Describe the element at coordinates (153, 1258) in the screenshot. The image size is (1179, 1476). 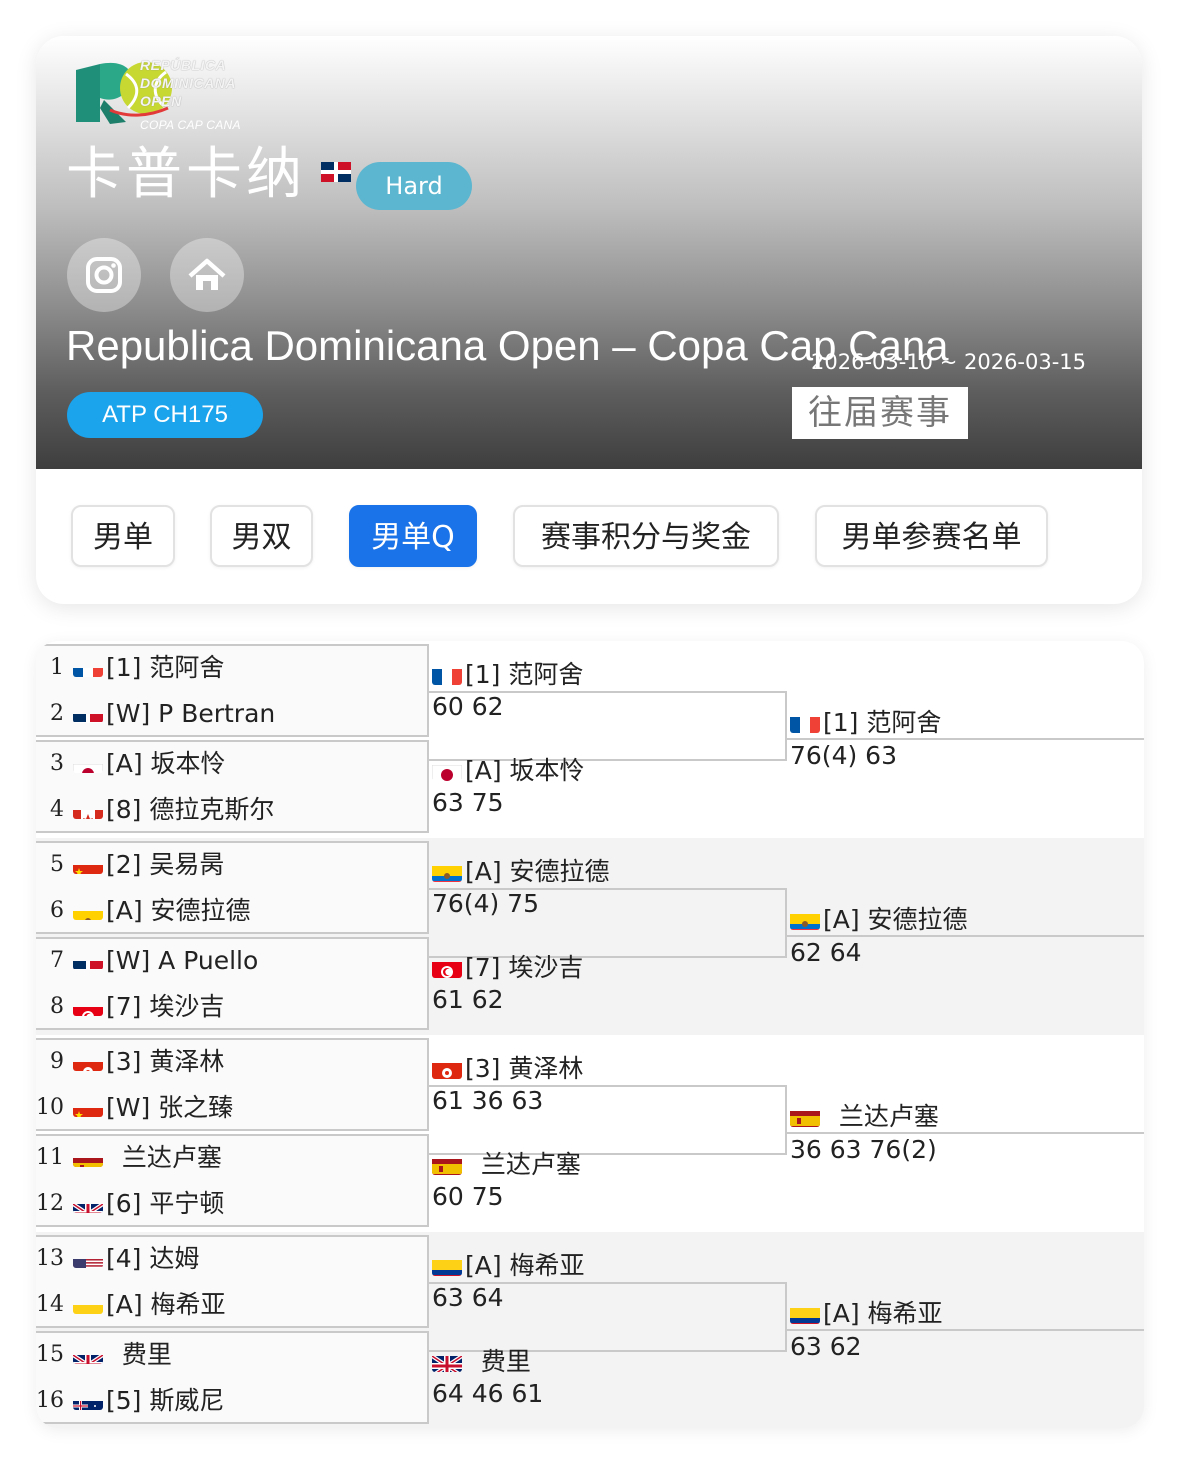
I see `player-name: [4] 达姆` at that location.